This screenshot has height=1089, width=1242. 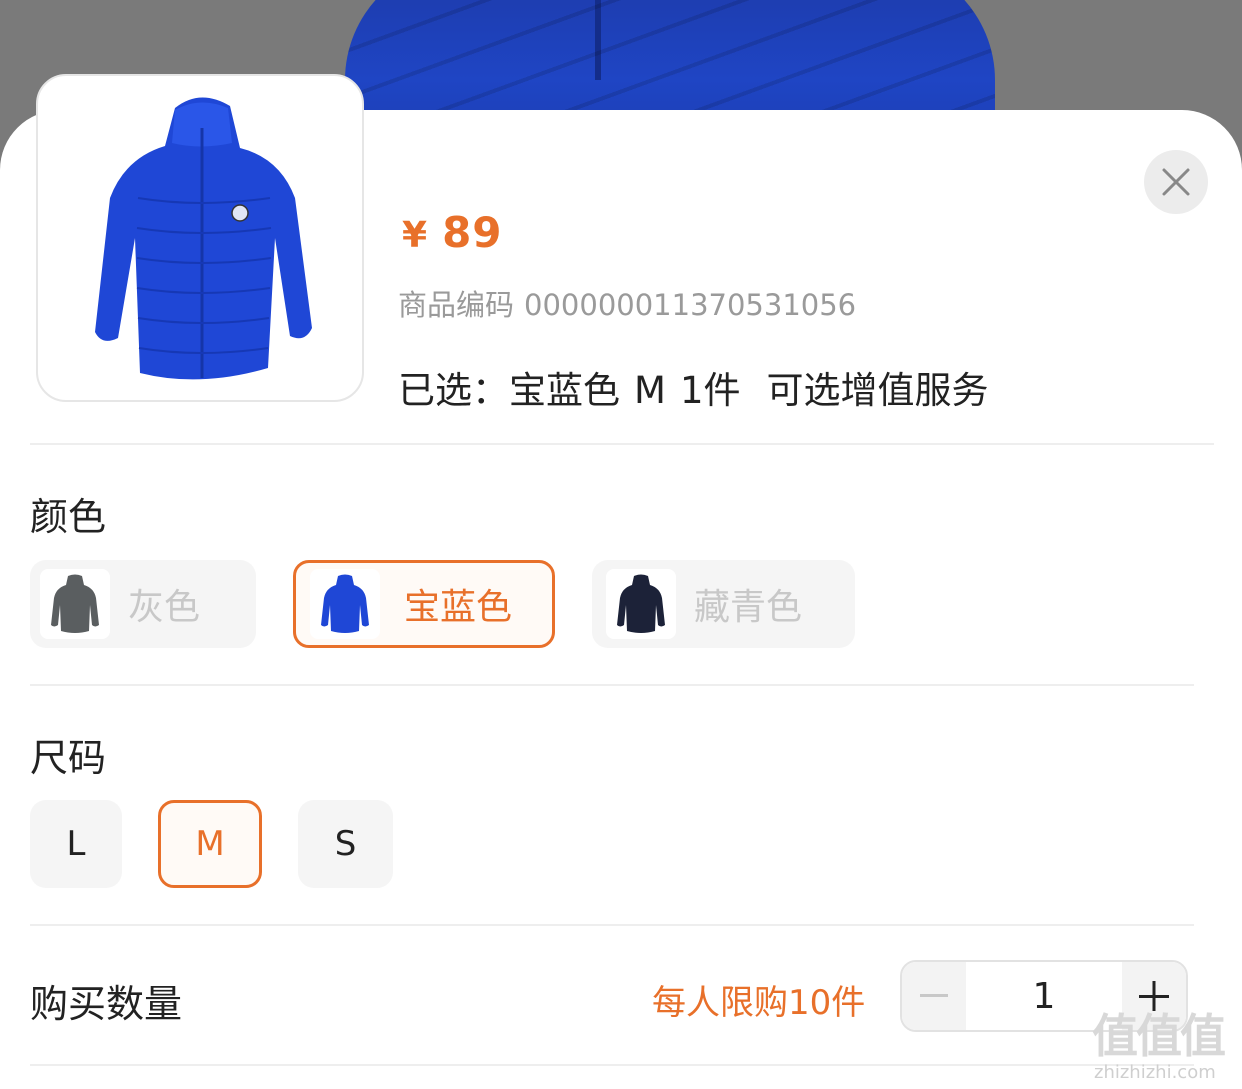 What do you see at coordinates (75, 604) in the screenshot?
I see `gray-jacket-thumbnail` at bounding box center [75, 604].